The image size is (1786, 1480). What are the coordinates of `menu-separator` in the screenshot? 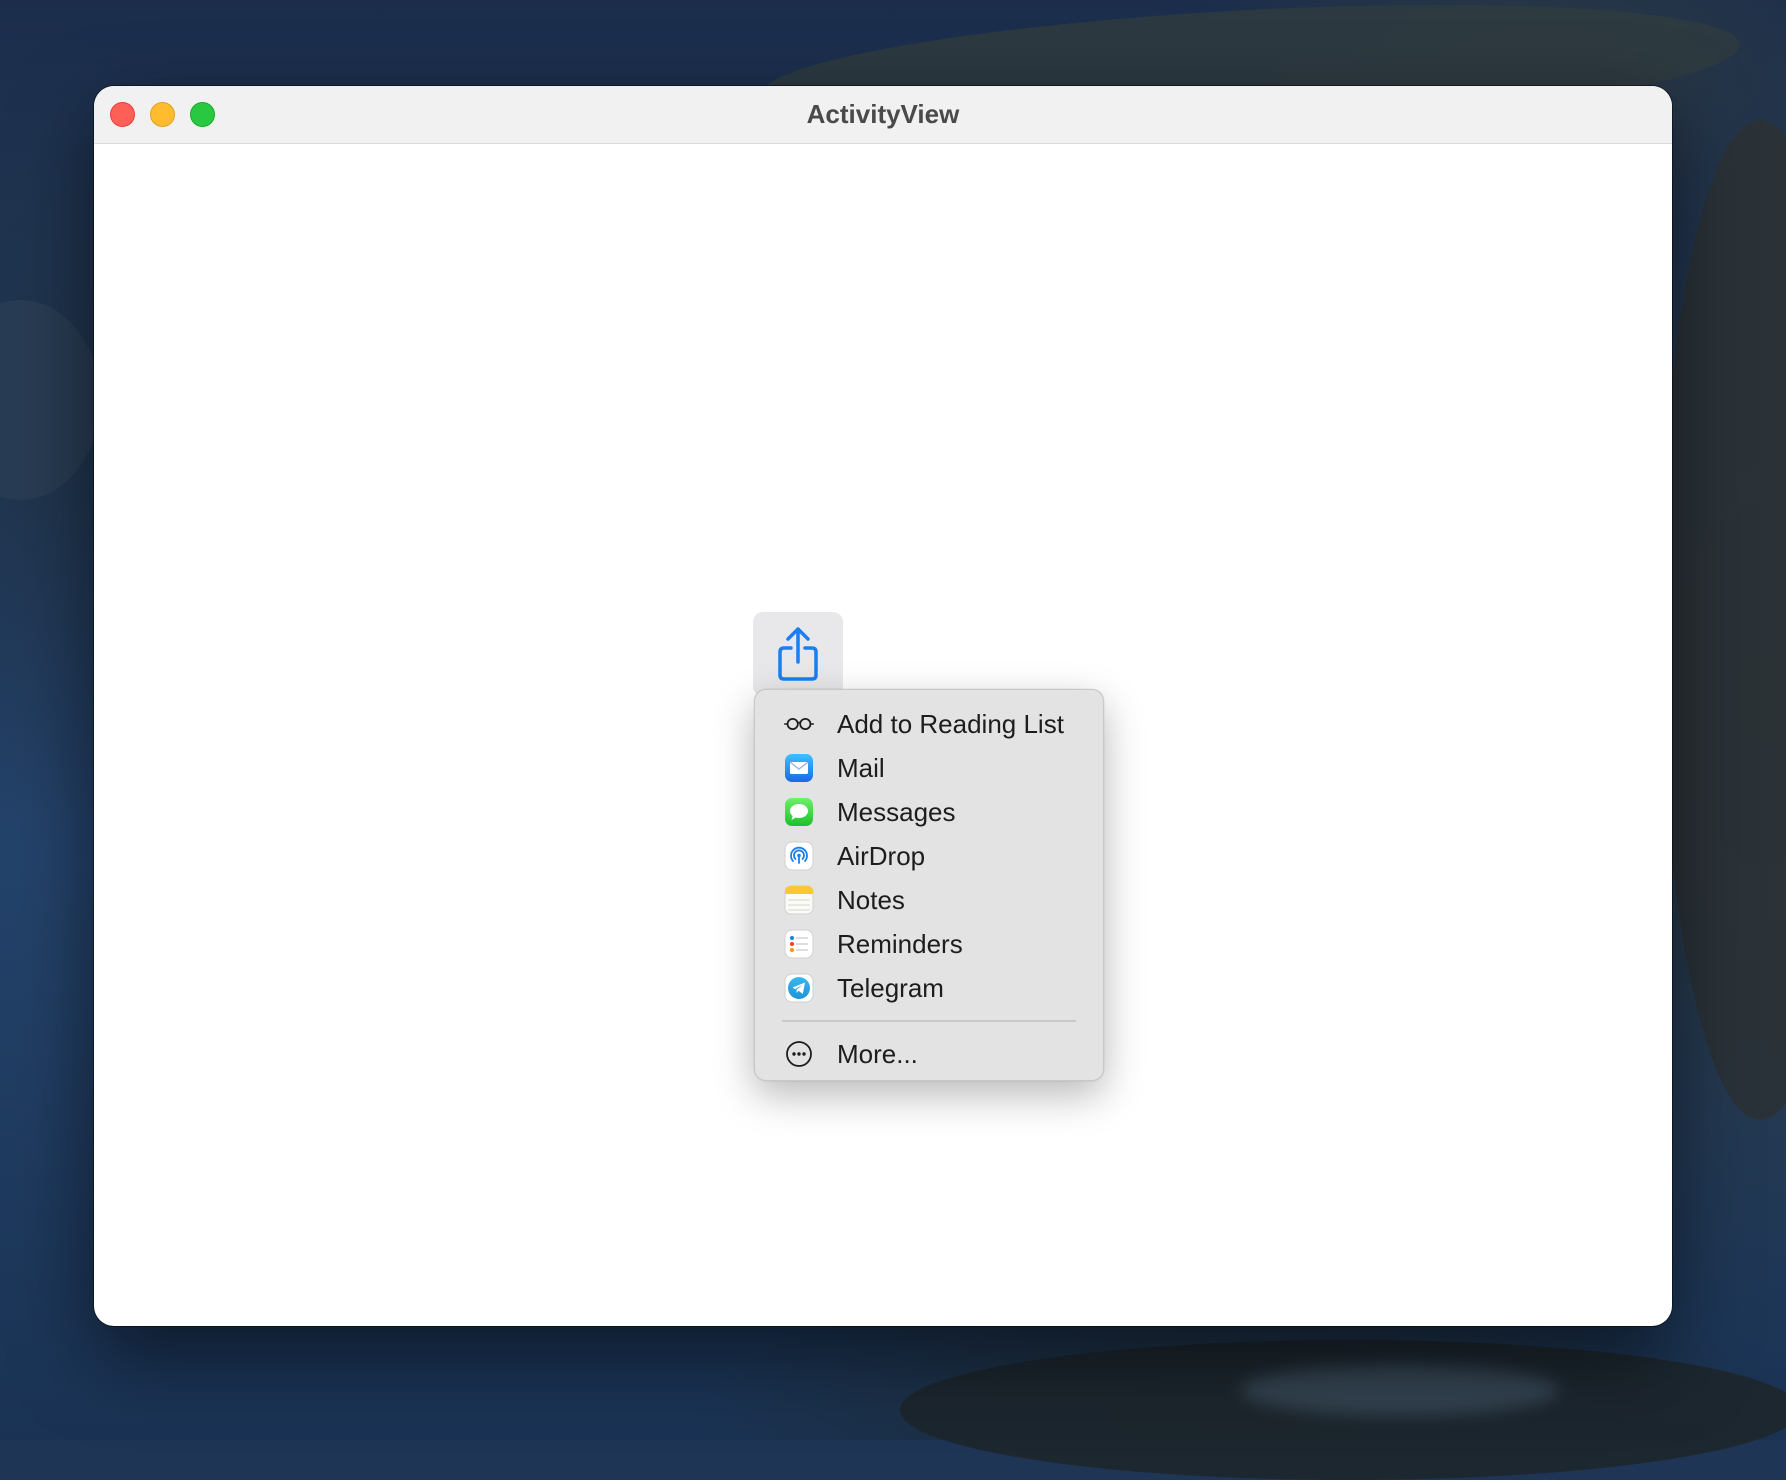 It's located at (929, 1021).